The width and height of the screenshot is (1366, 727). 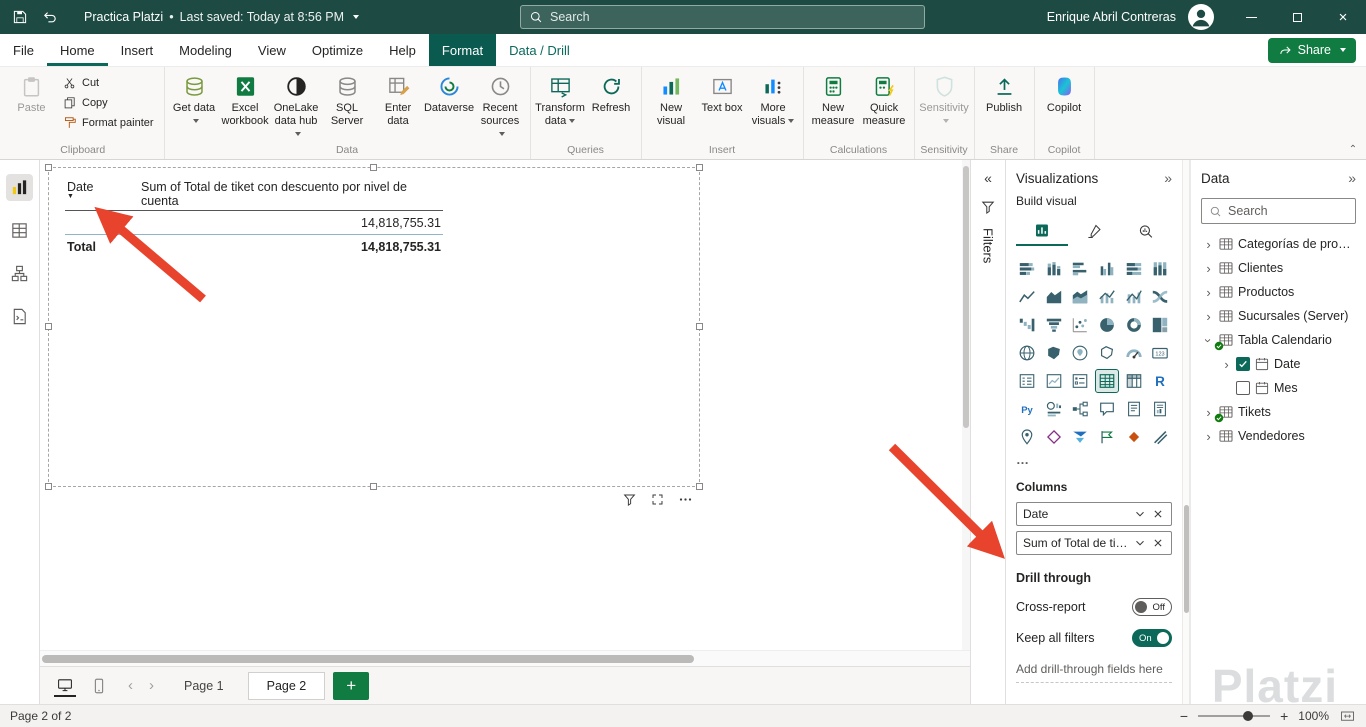 I want to click on minimize-button, so click(x=1251, y=17).